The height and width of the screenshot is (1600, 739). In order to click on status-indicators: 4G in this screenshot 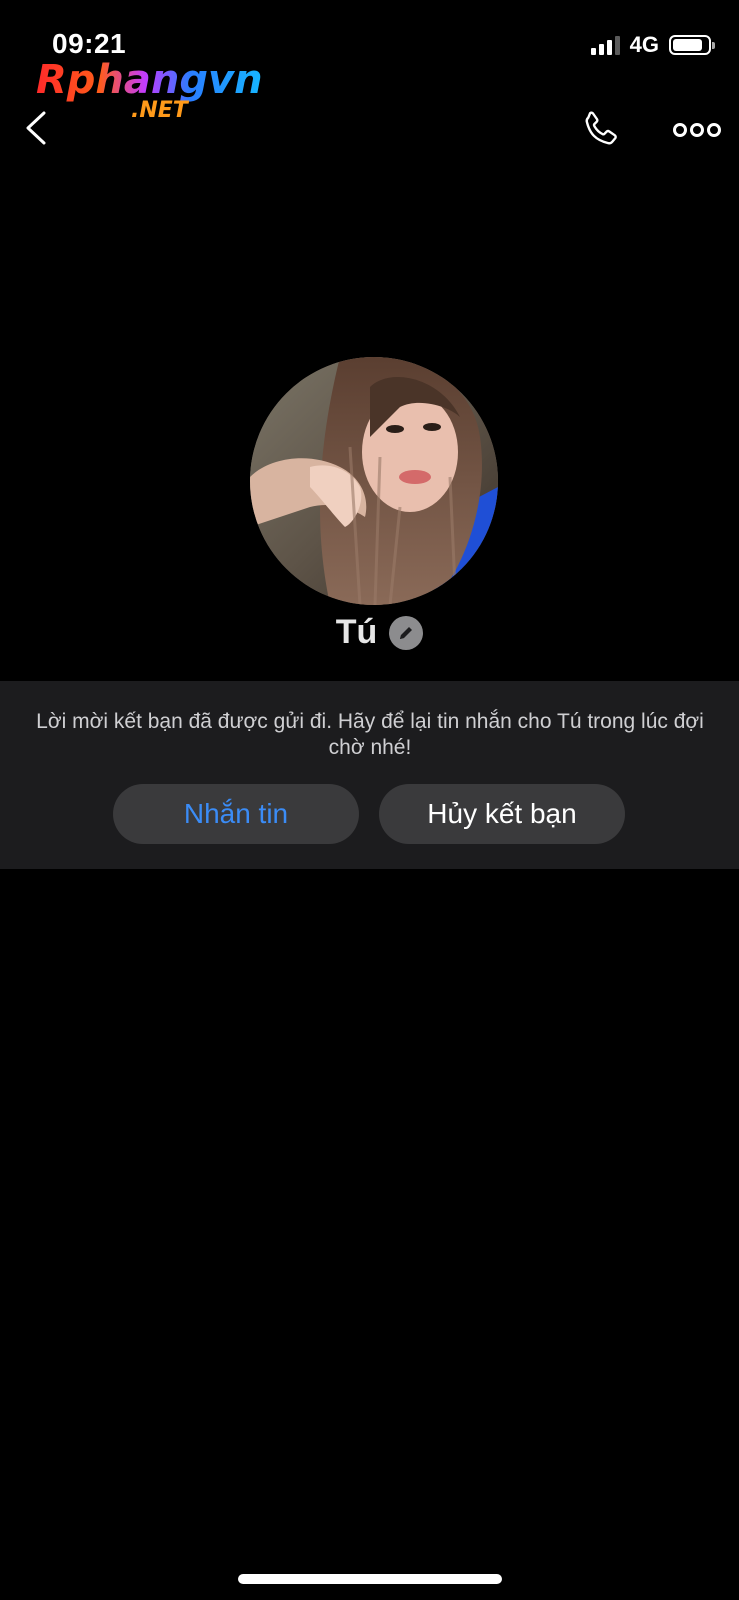, I will do `click(652, 45)`.